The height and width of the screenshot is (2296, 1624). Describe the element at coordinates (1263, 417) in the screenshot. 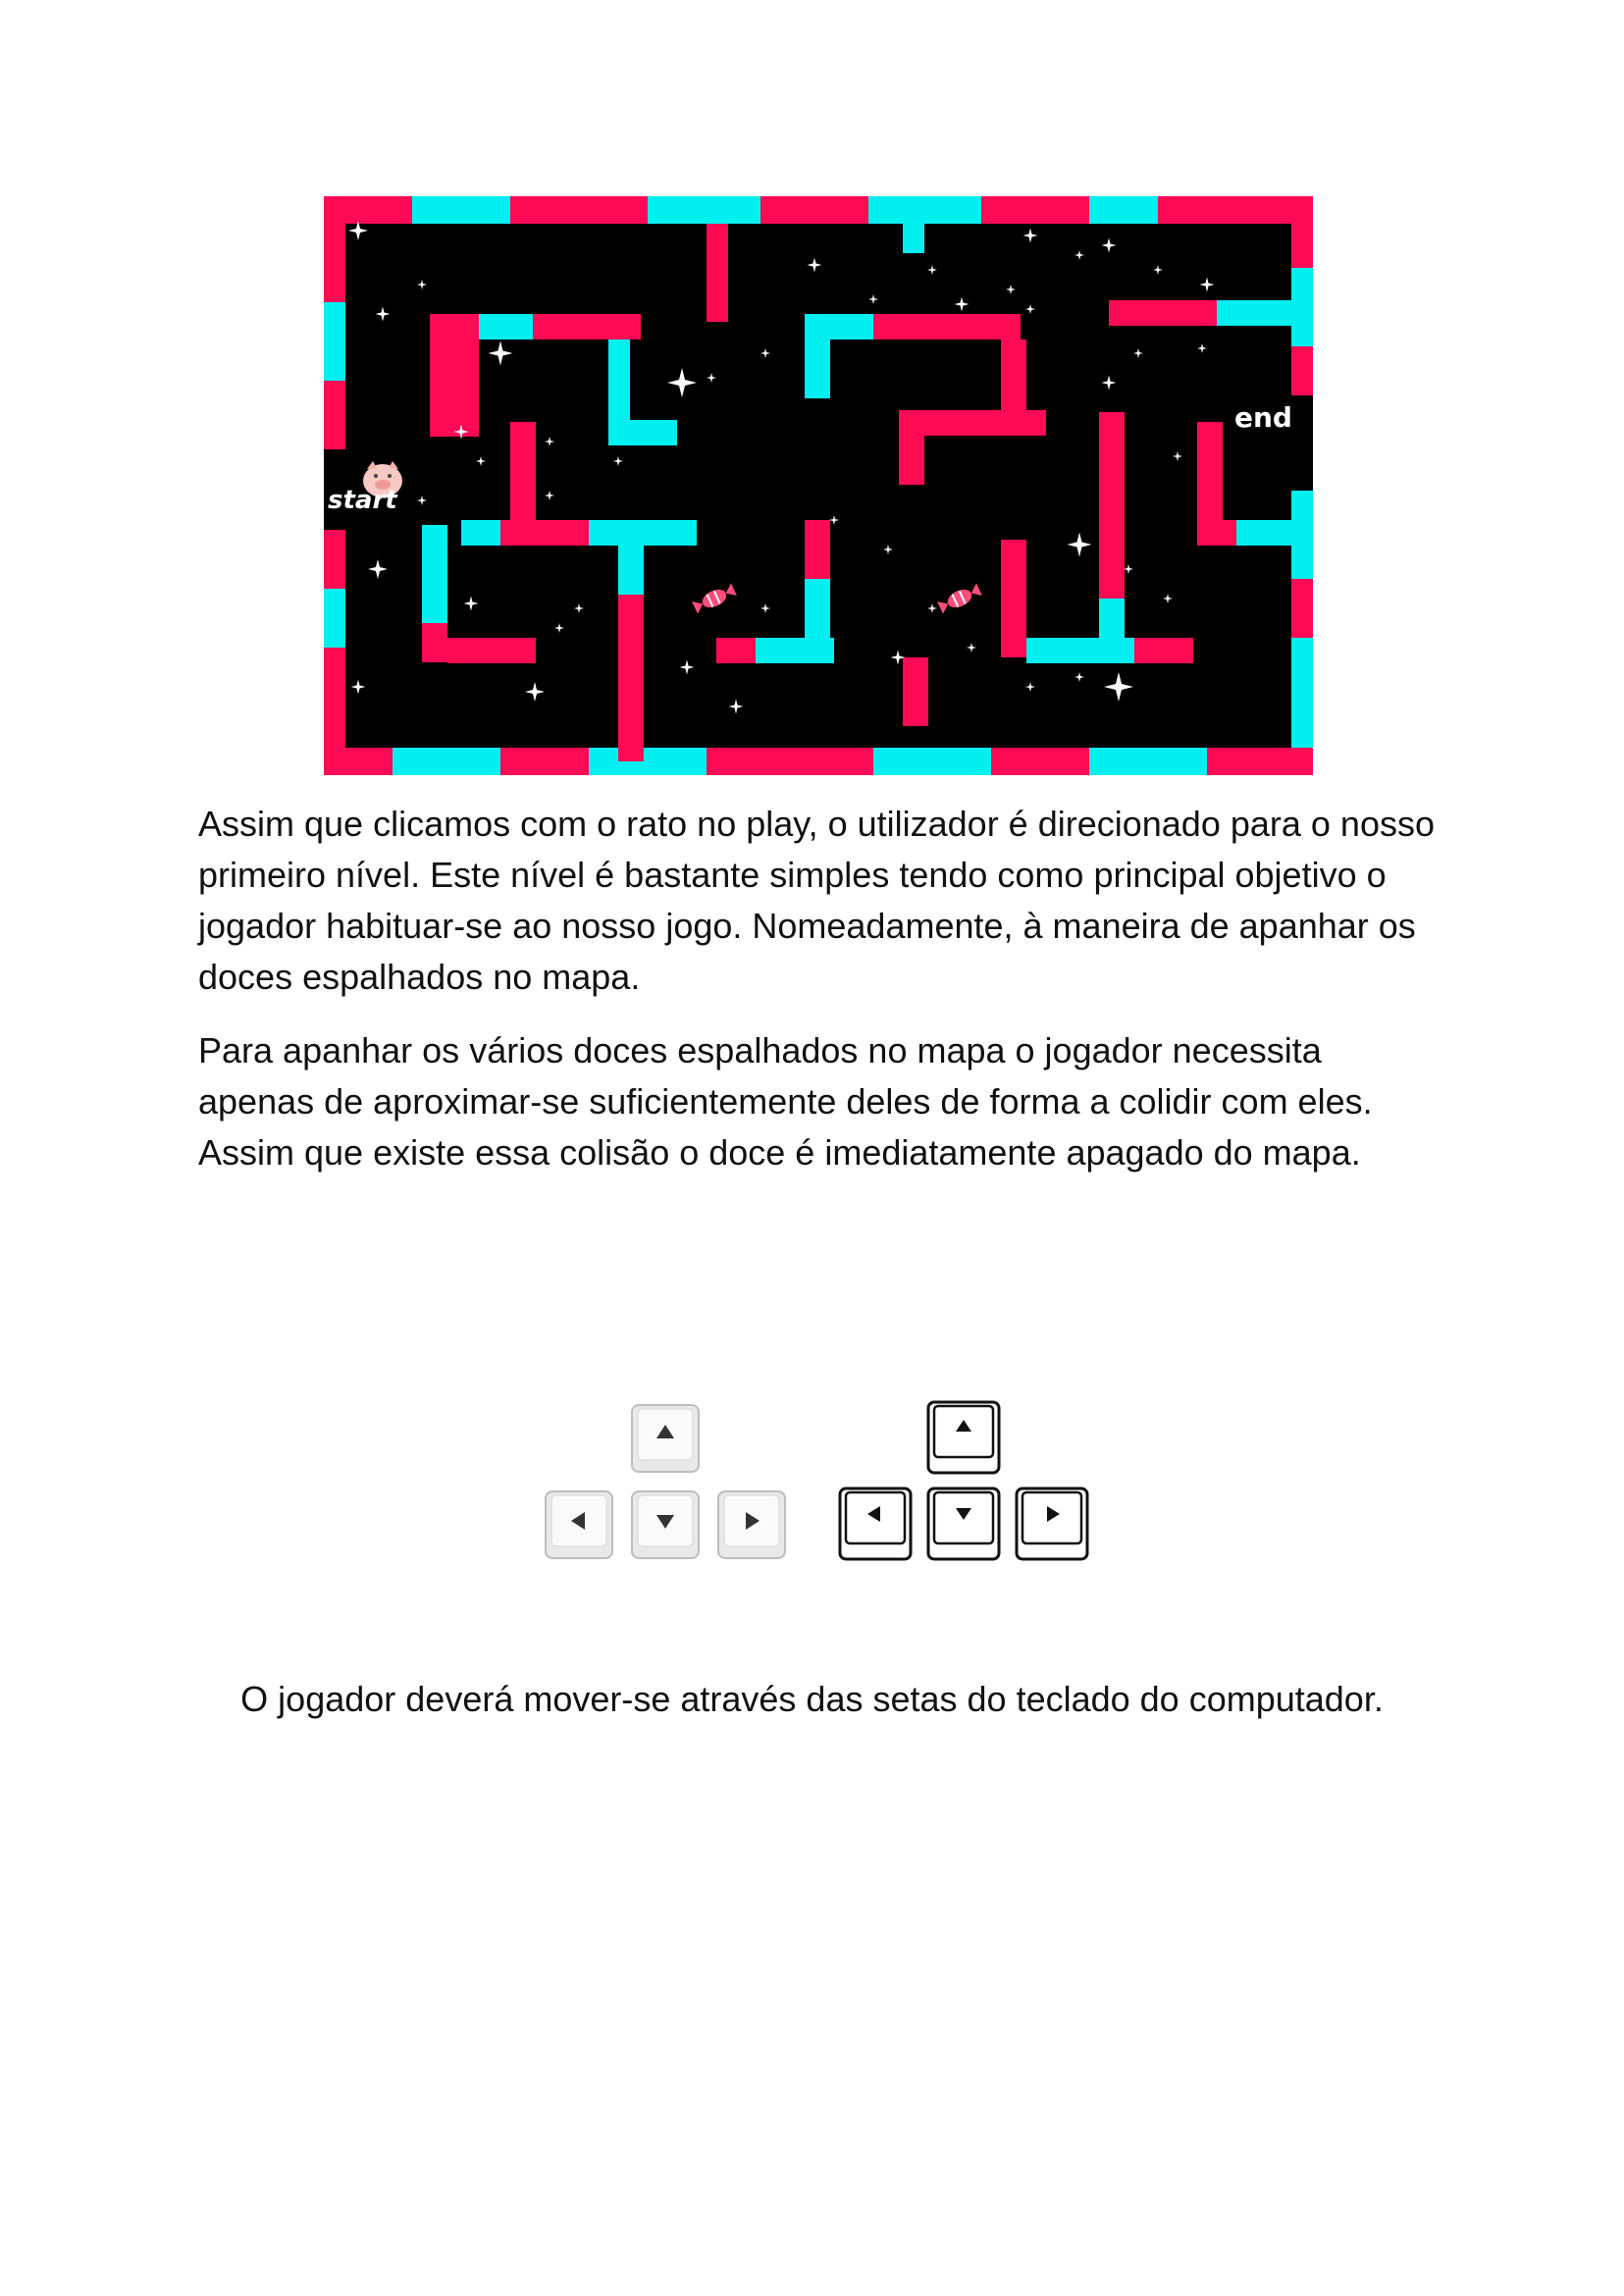

I see `end-label: end` at that location.